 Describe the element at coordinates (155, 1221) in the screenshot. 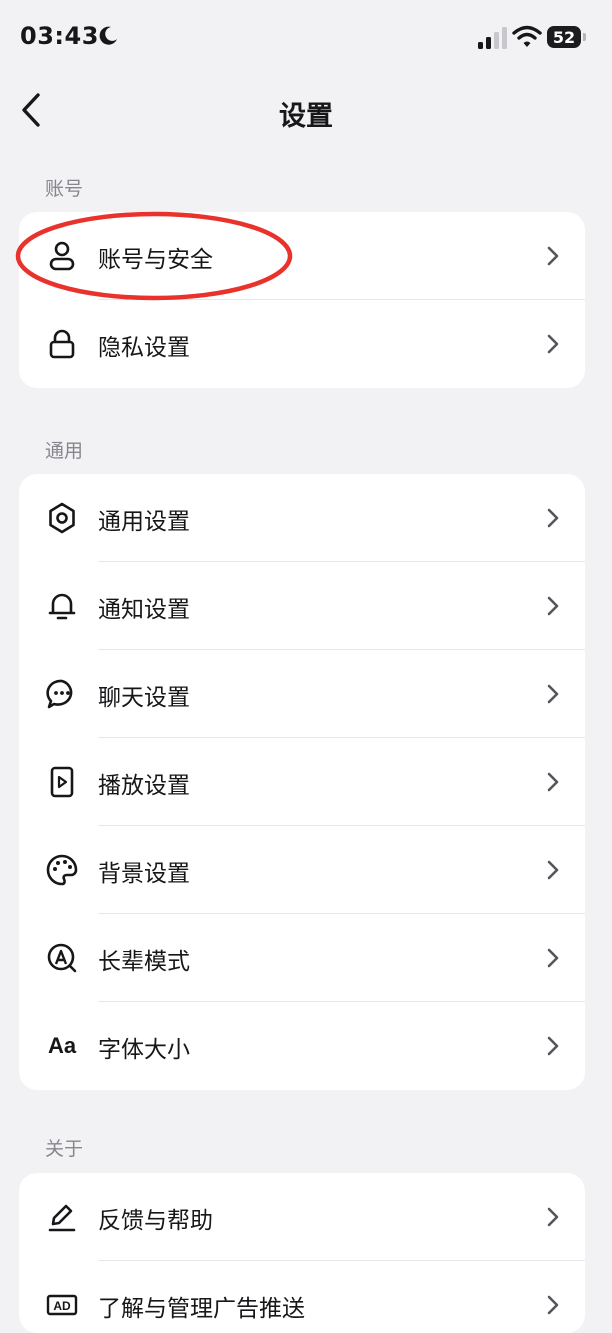

I see `settings-item-label: 反馈与帮助` at that location.